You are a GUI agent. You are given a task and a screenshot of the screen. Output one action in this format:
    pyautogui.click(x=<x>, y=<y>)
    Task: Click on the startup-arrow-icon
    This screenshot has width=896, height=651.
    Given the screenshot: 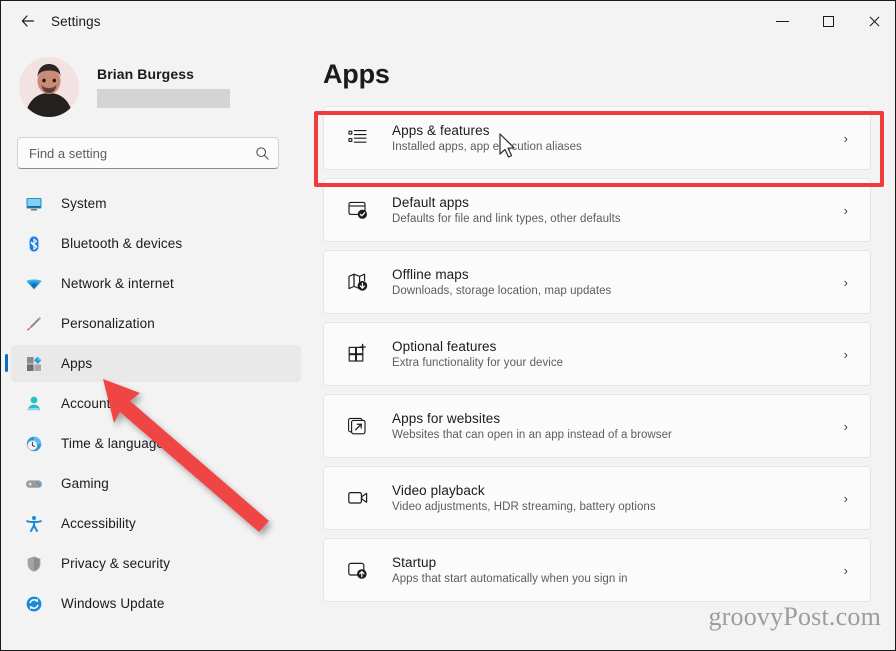 What is the action you would take?
    pyautogui.click(x=358, y=570)
    